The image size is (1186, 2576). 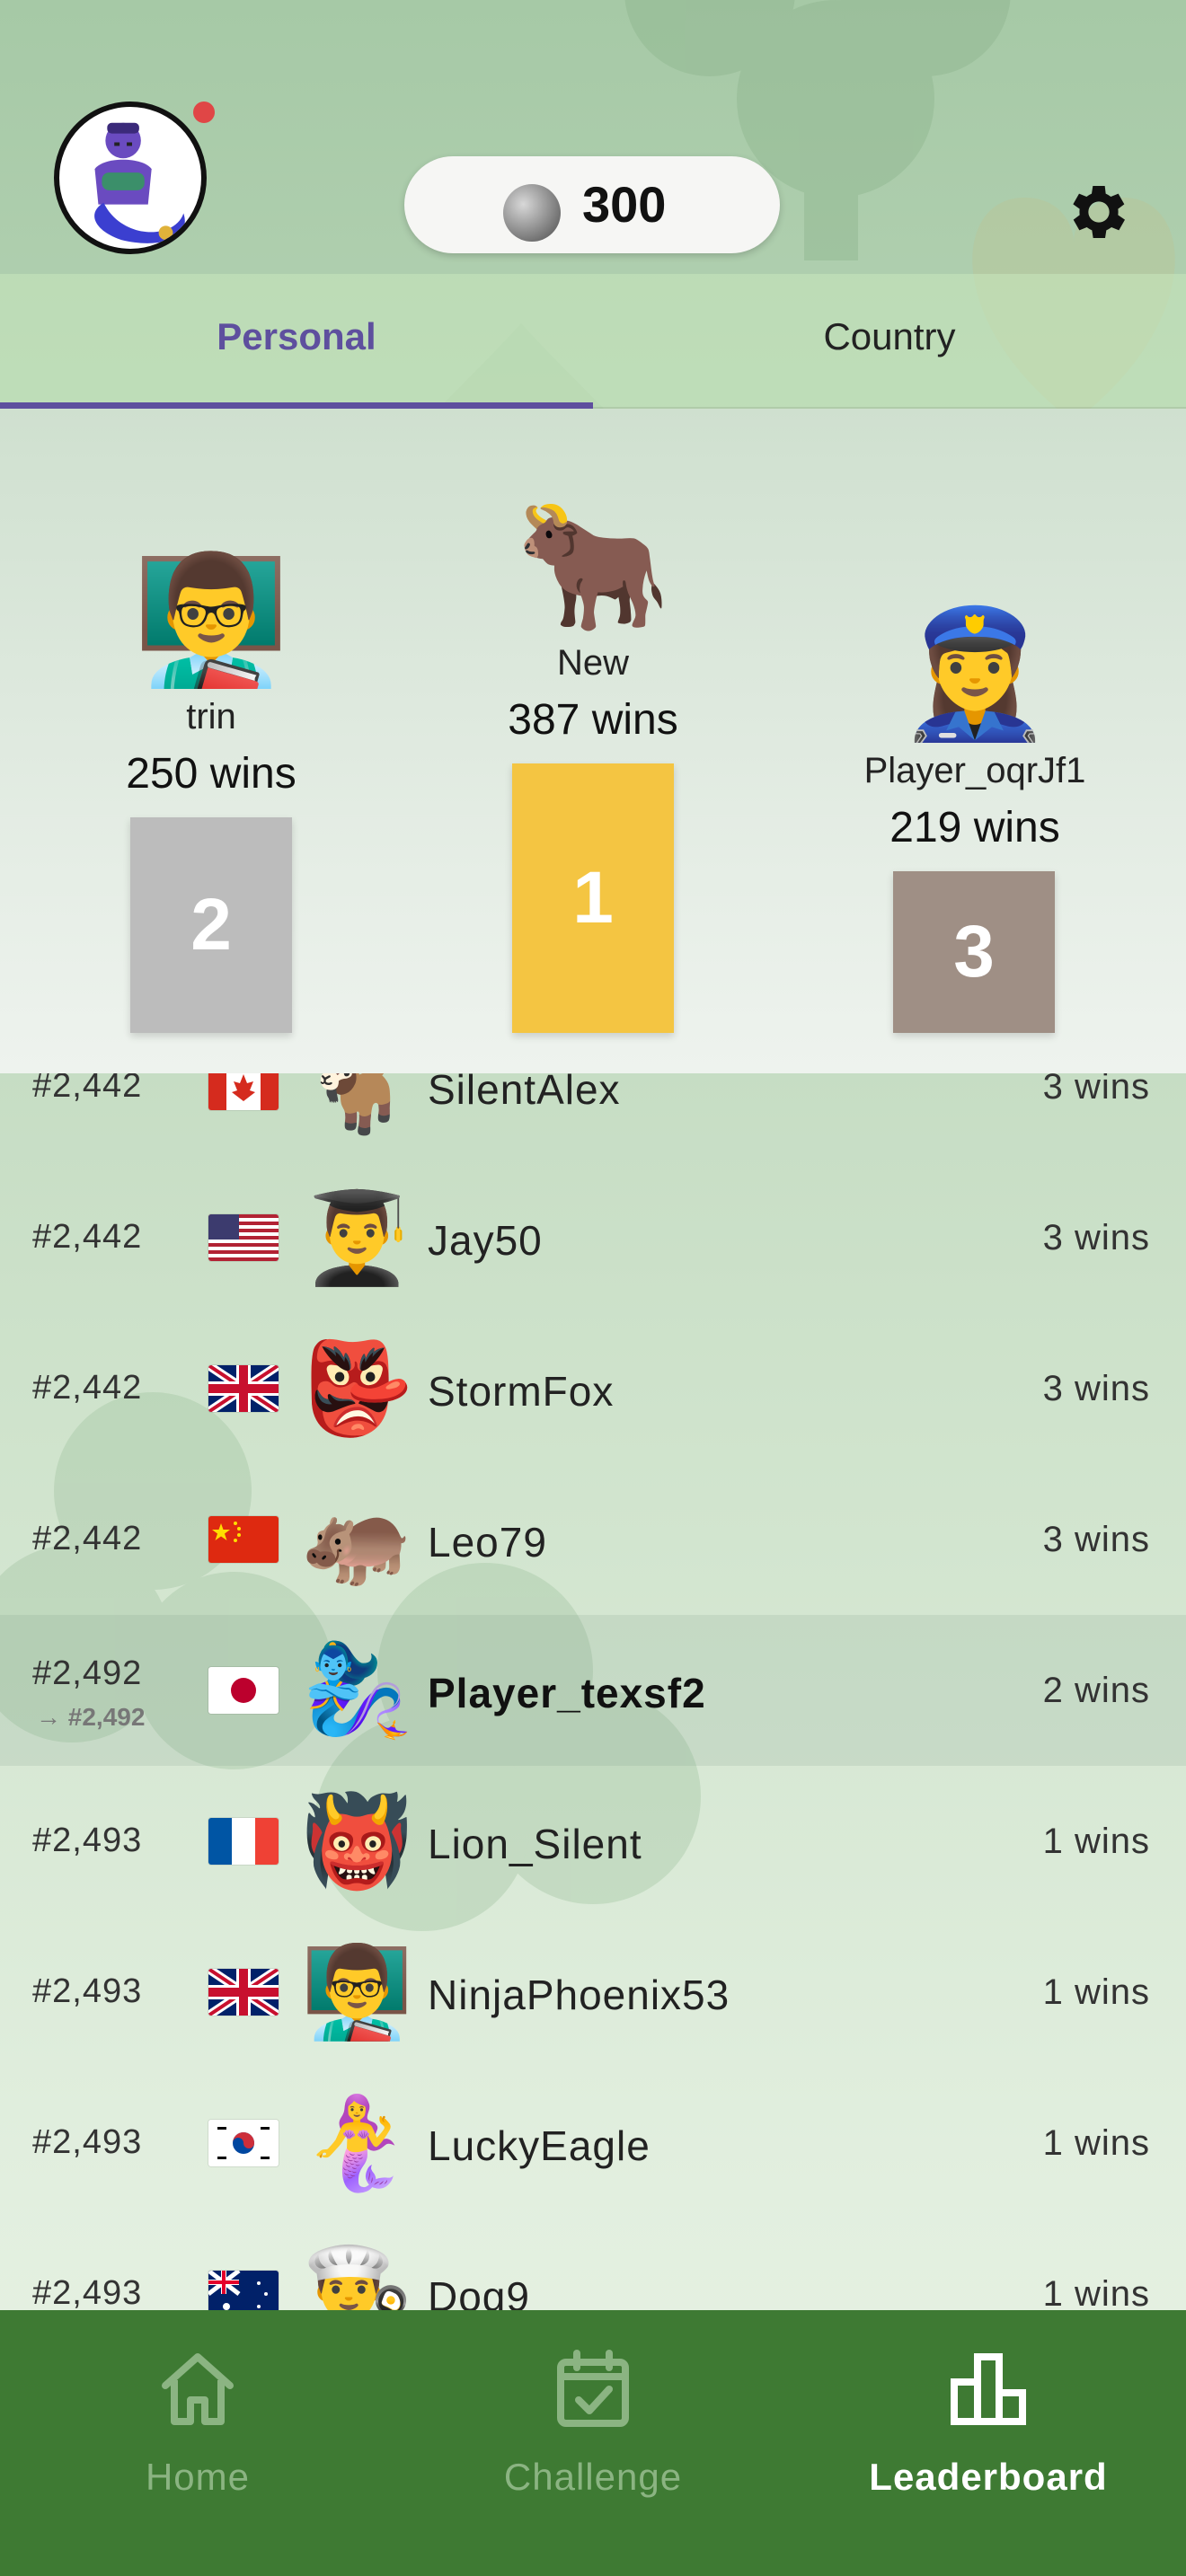 What do you see at coordinates (487, 1542) in the screenshot?
I see `player-name: Leo79` at bounding box center [487, 1542].